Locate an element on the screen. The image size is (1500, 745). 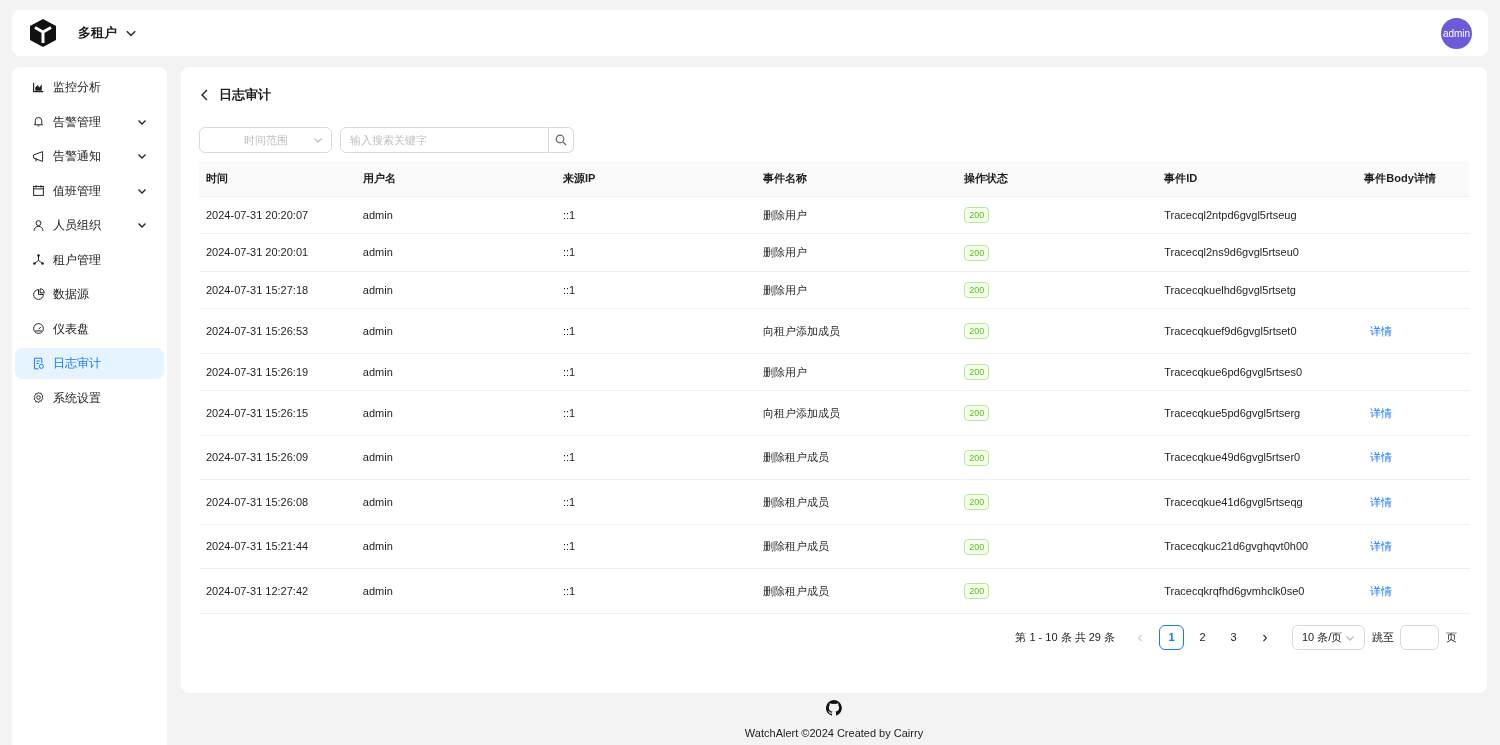
tenant-selector: 多租户 is located at coordinates (107, 33).